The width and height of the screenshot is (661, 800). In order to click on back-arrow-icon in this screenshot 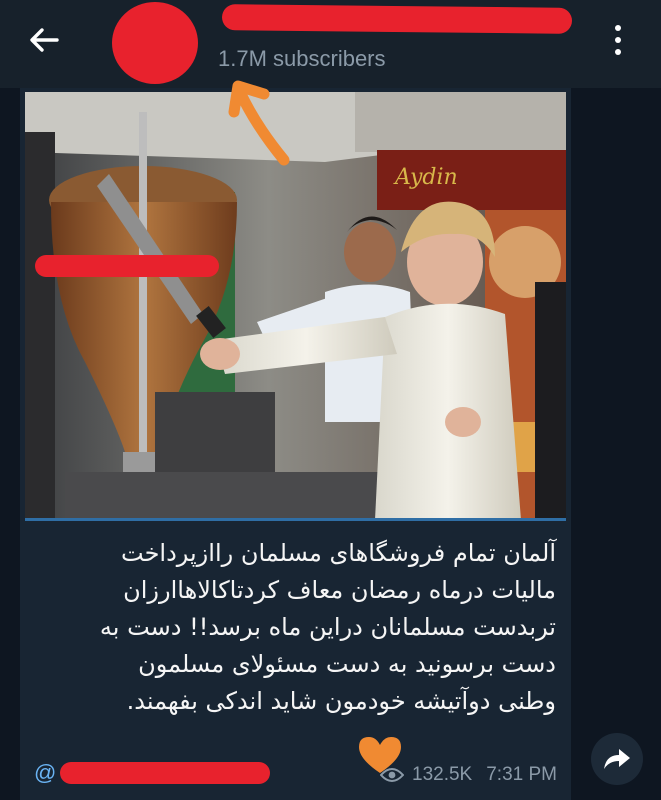, I will do `click(44, 40)`.